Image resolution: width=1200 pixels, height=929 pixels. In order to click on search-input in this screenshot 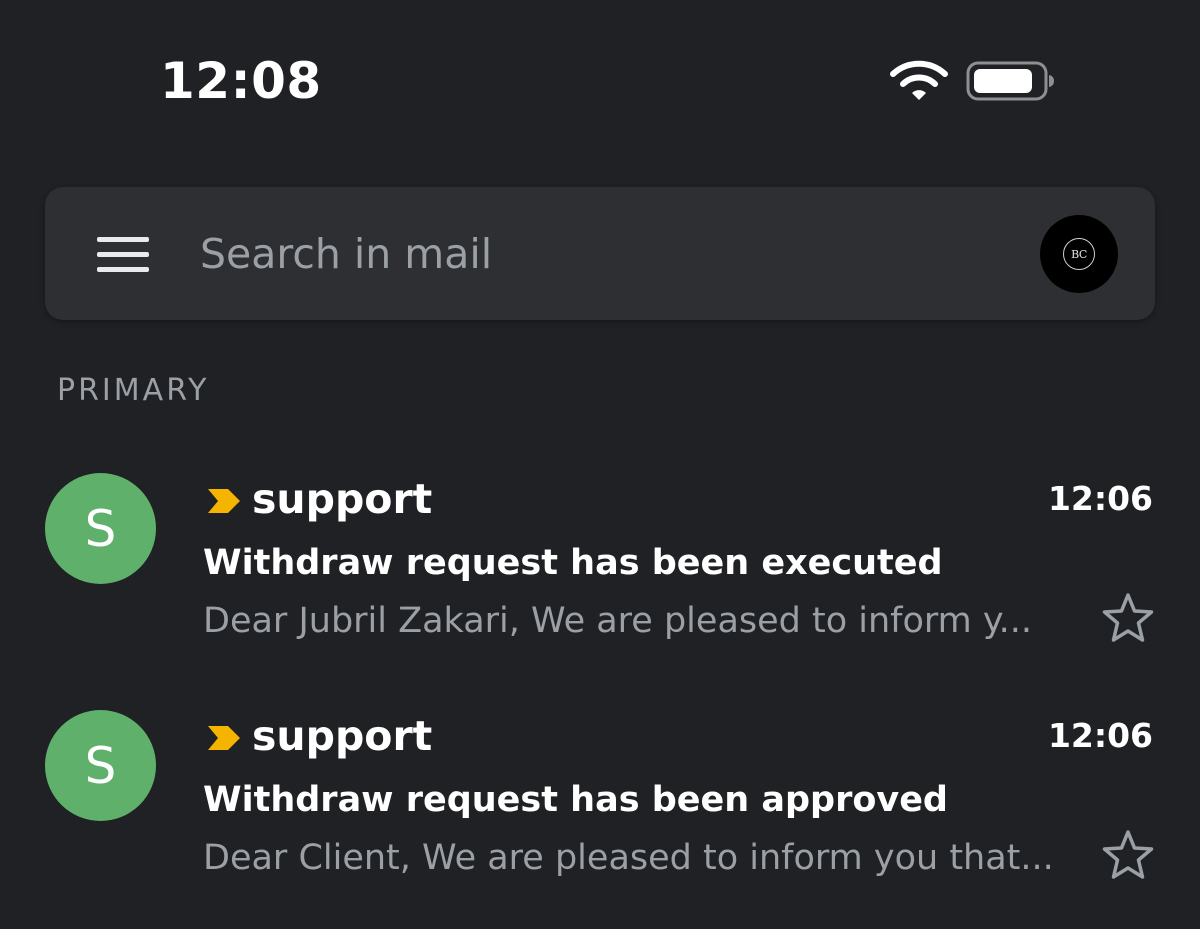, I will do `click(600, 254)`.